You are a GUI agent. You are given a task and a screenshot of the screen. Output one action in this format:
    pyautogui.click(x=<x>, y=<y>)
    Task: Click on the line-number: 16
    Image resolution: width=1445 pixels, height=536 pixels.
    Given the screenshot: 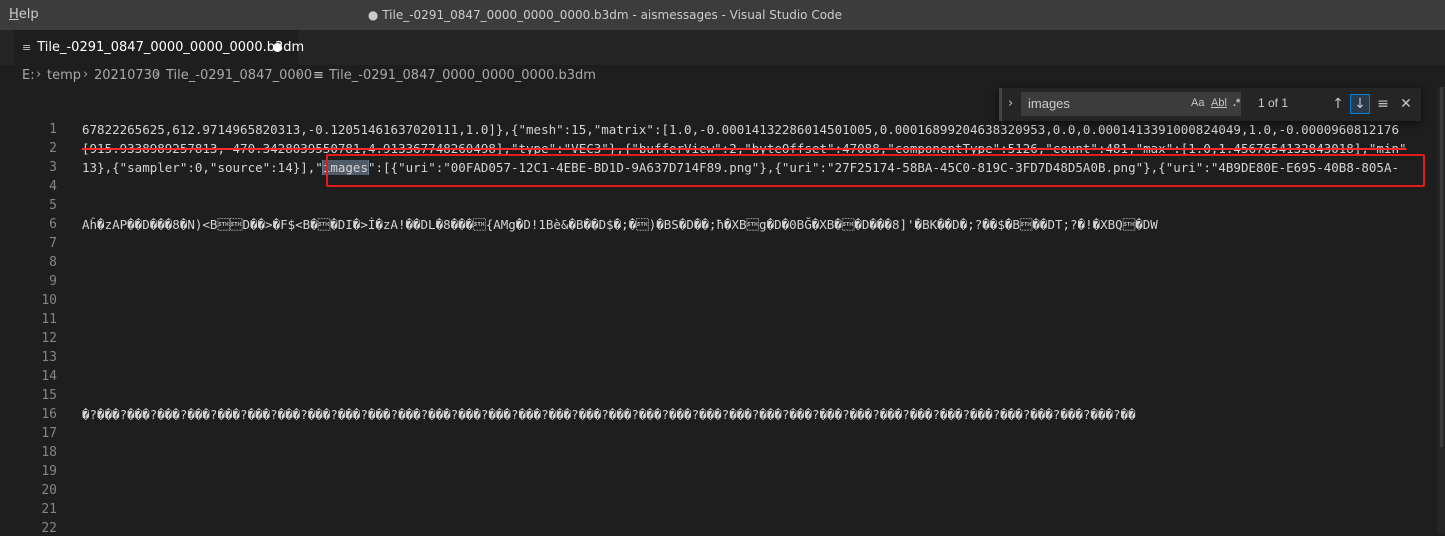 What is the action you would take?
    pyautogui.click(x=49, y=414)
    